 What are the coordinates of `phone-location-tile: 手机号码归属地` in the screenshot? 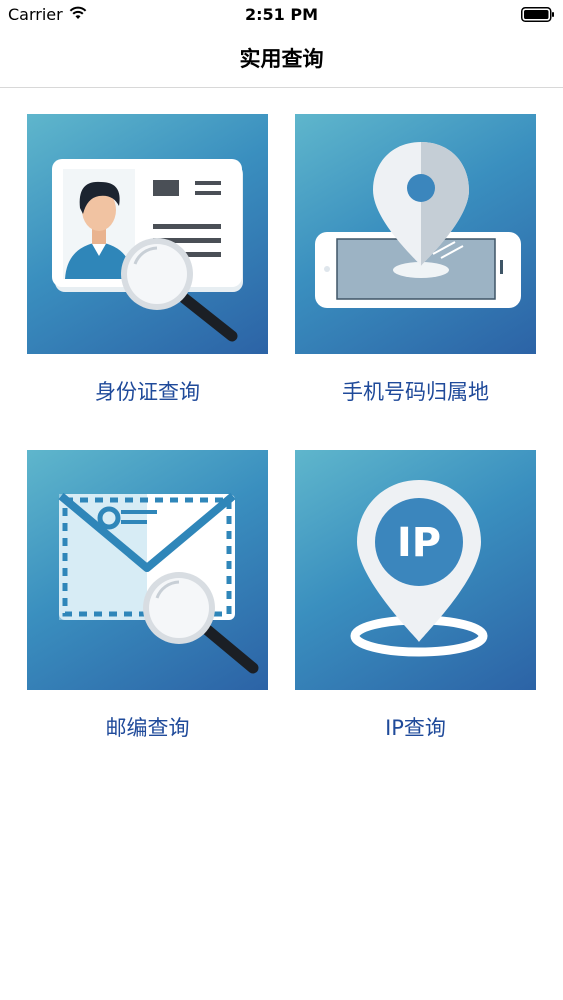 It's located at (415, 260).